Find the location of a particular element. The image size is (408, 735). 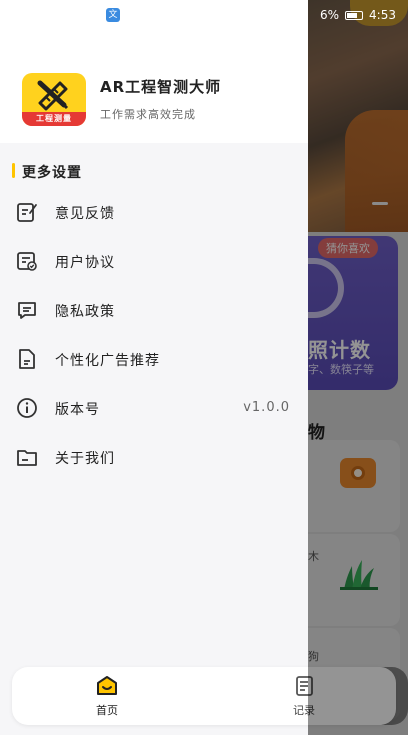

menu-item-ad-recommend: 个性化广告推荐 is located at coordinates (154, 359).